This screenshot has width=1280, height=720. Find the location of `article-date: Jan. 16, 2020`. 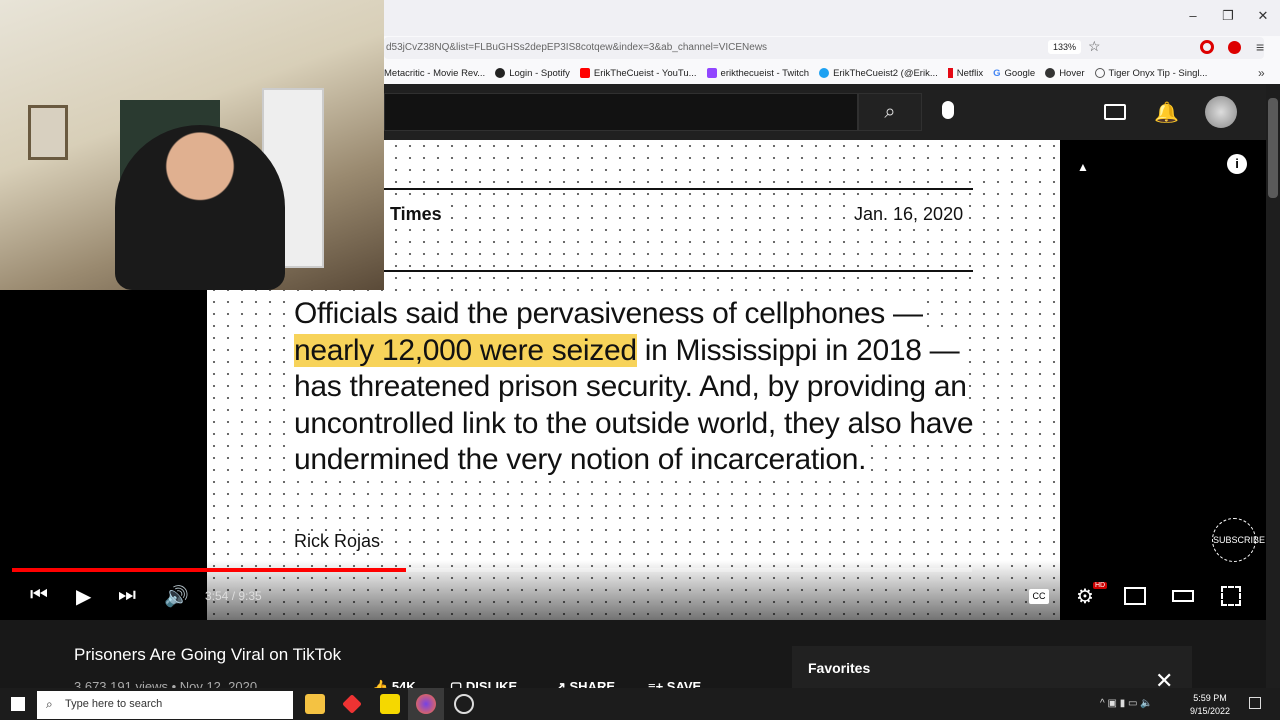

article-date: Jan. 16, 2020 is located at coordinates (909, 214).